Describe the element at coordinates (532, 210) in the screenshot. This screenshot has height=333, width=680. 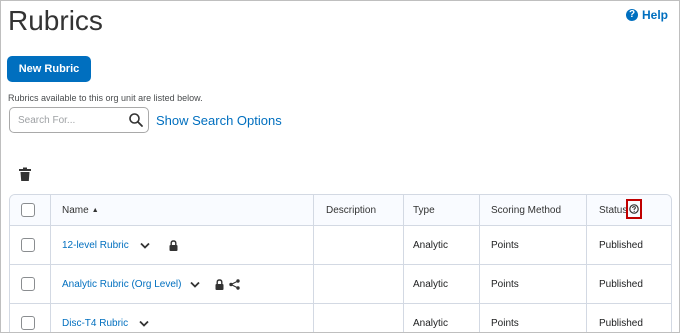
I see `column-header-scoring: Scoring Method` at that location.